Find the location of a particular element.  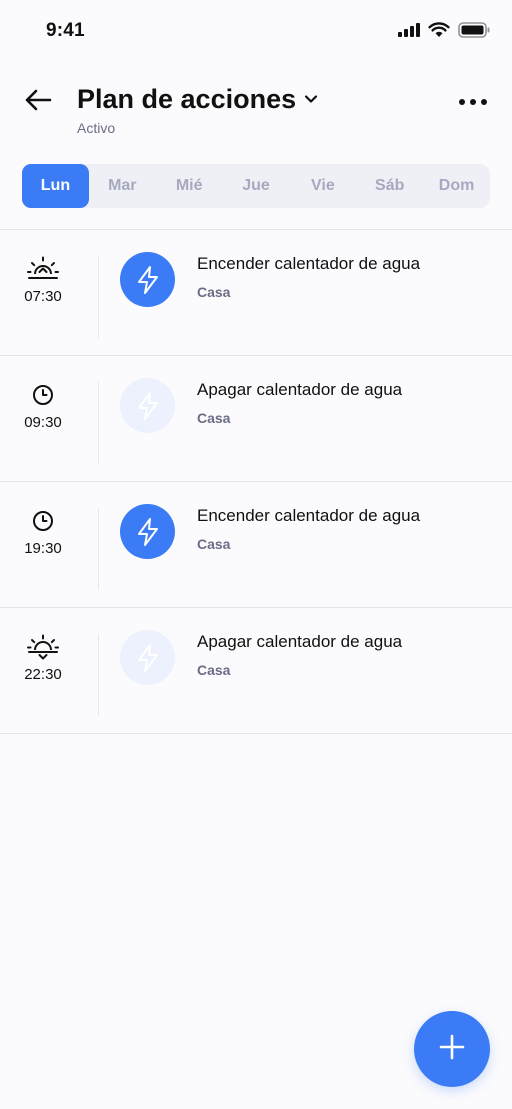

chevron-down-icon is located at coordinates (311, 100).